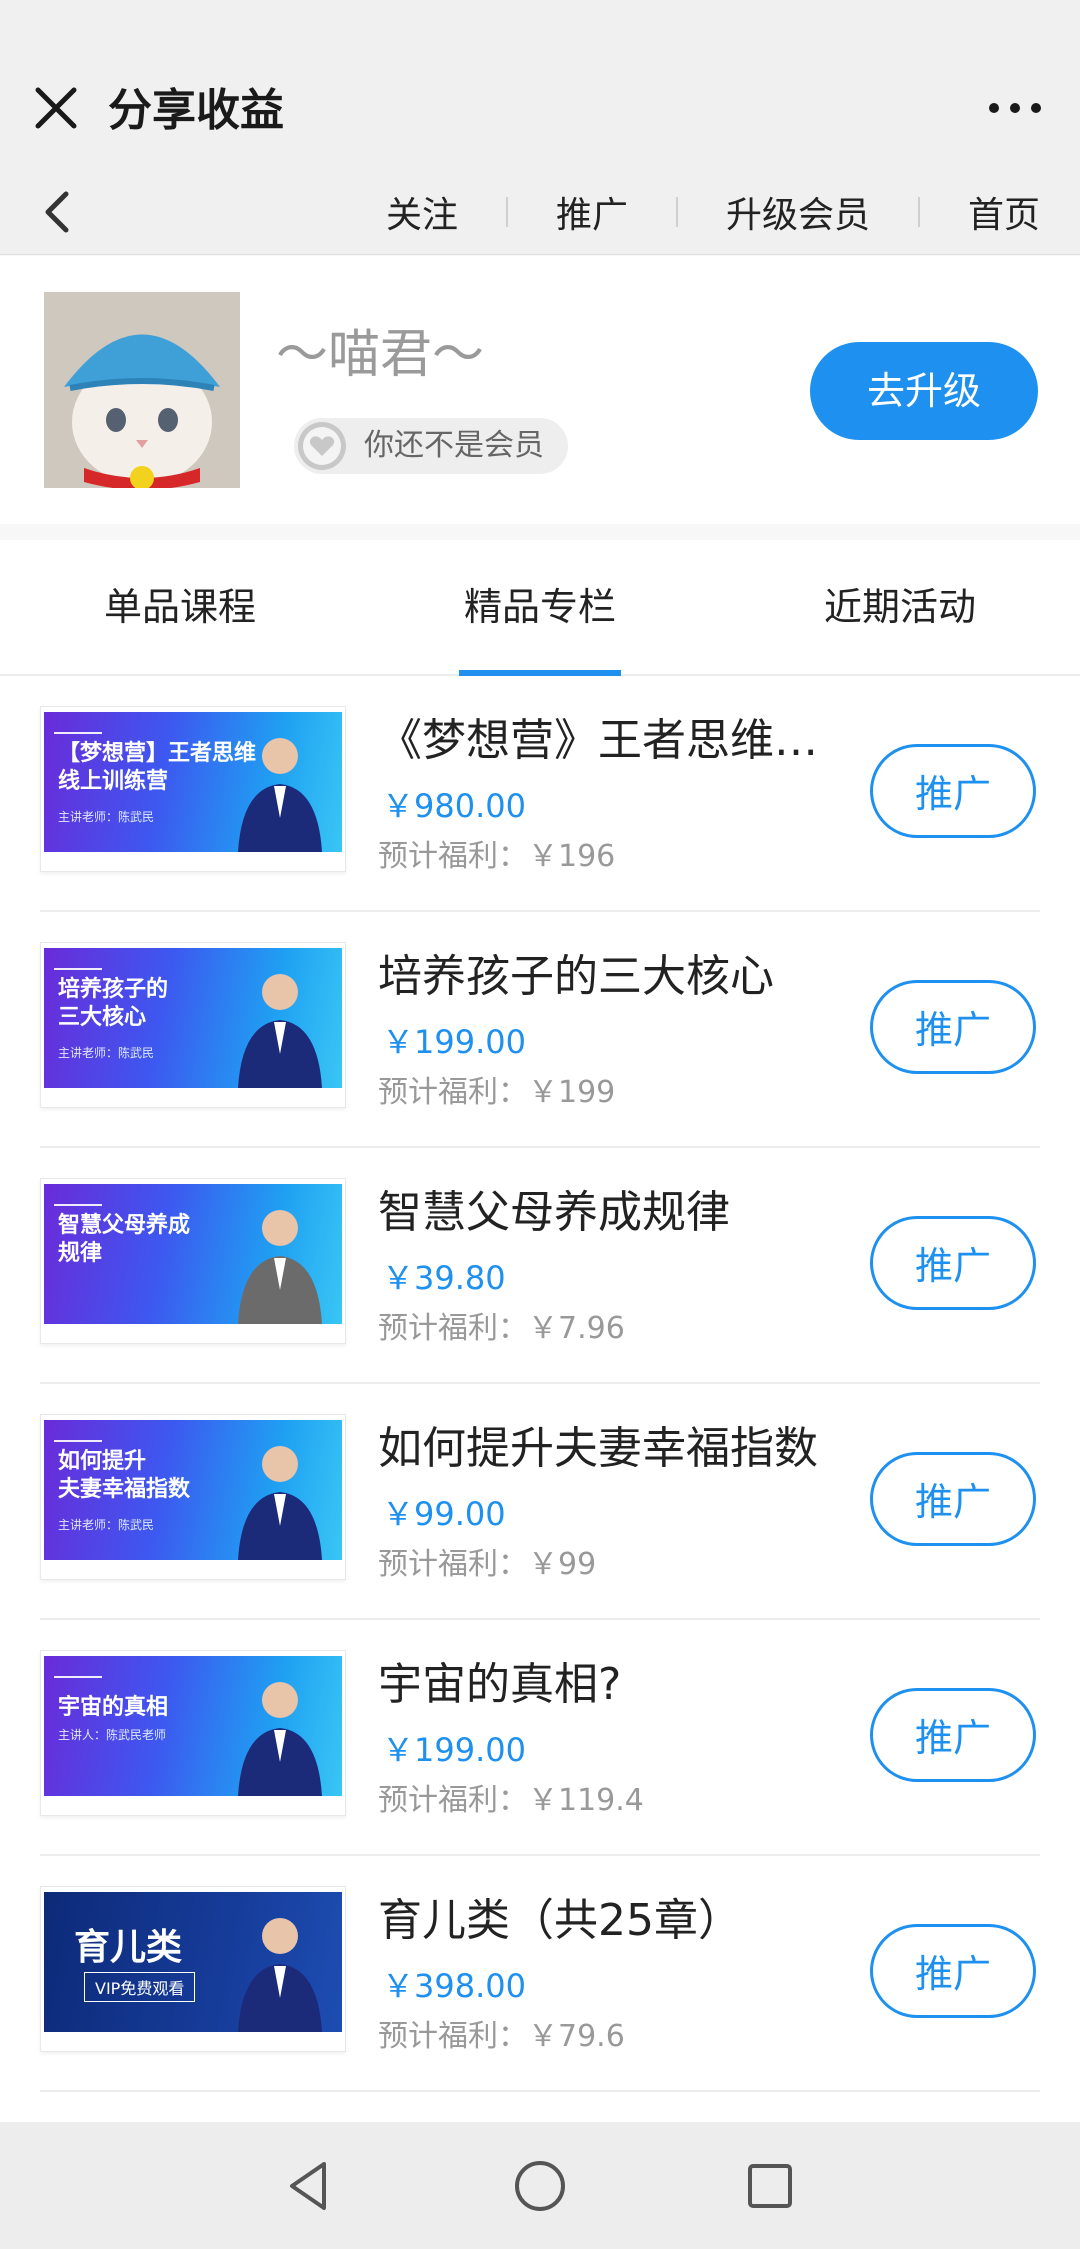 This screenshot has width=1080, height=2249. I want to click on heart-icon, so click(322, 446).